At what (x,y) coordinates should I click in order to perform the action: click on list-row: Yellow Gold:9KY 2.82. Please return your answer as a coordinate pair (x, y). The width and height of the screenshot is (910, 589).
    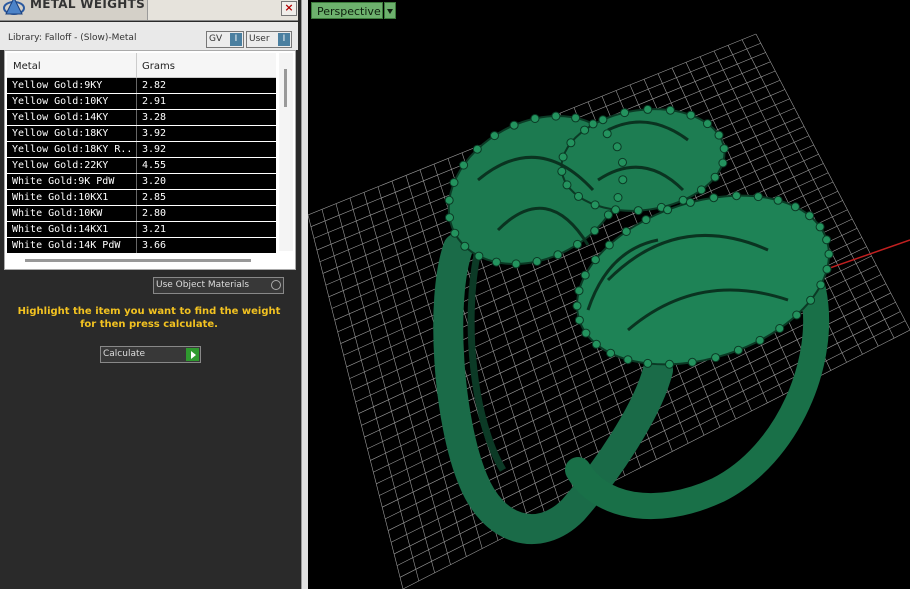
    Looking at the image, I should click on (141, 85).